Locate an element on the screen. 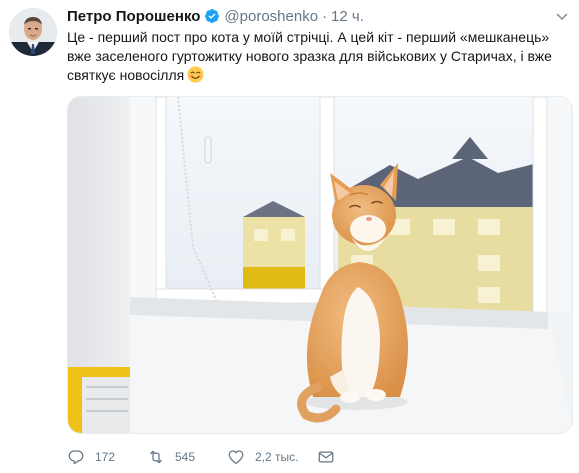  reply-icon is located at coordinates (76, 457).